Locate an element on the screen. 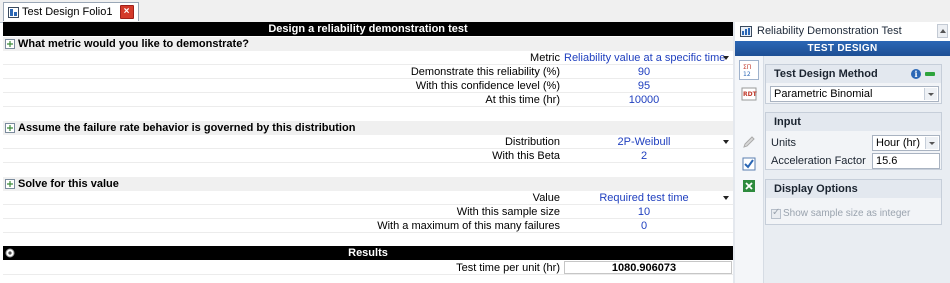 The width and height of the screenshot is (950, 283). control-panel-title: Reliability Demonstration Test is located at coordinates (829, 31).